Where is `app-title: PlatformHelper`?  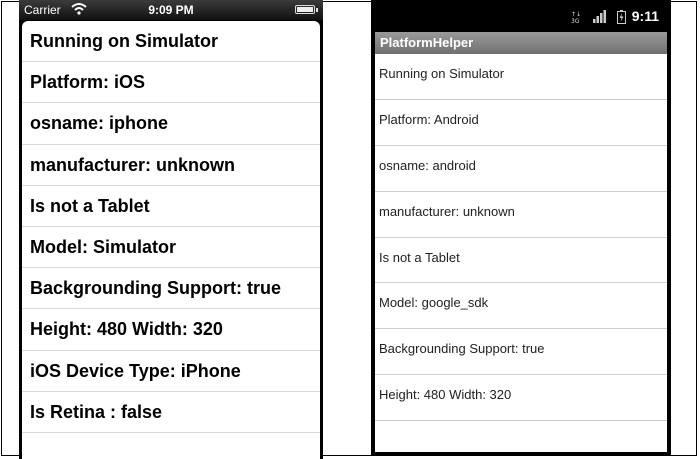
app-title: PlatformHelper is located at coordinates (427, 42).